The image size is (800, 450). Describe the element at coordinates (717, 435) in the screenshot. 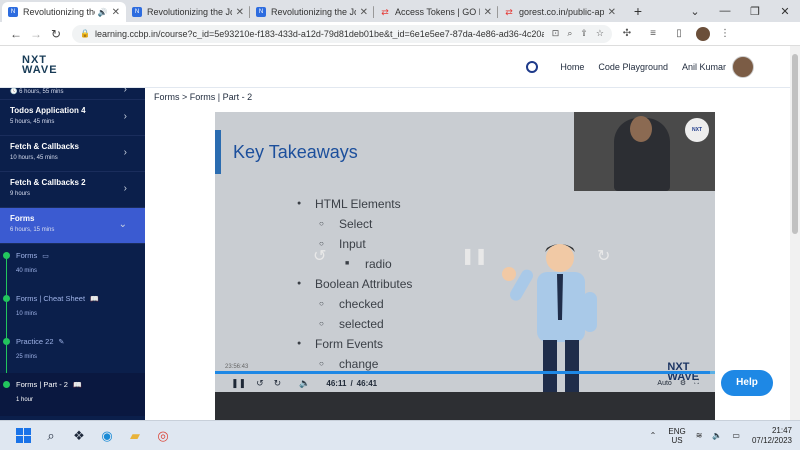

I see `volume-tray-icon: 🔈` at that location.